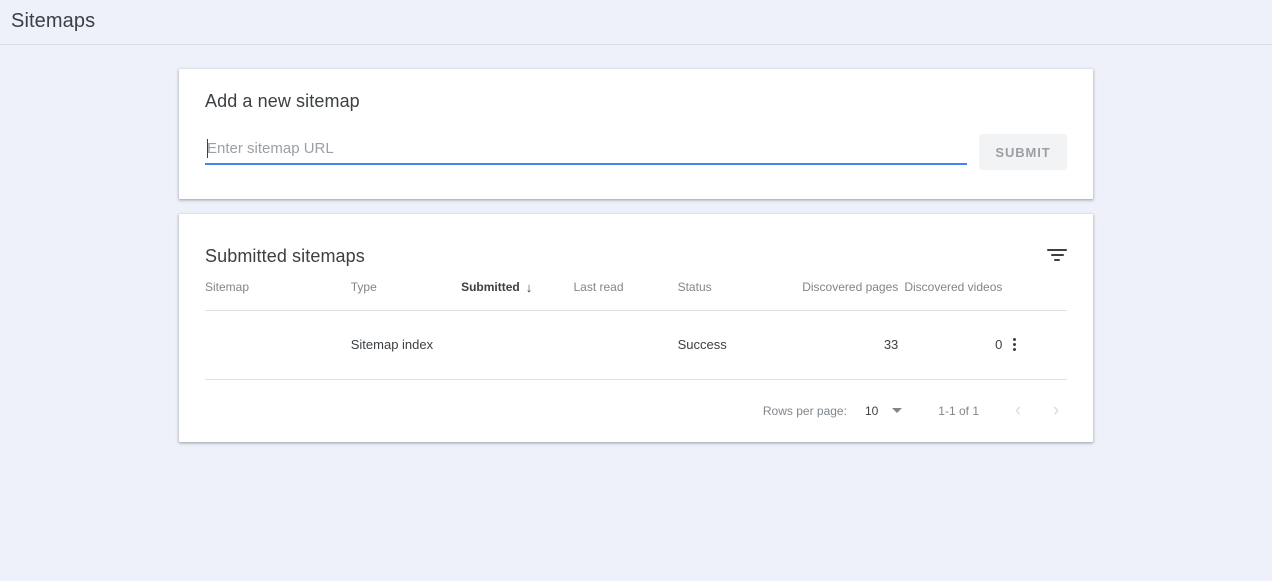 The height and width of the screenshot is (581, 1272). I want to click on column-header-status: Status, so click(737, 293).